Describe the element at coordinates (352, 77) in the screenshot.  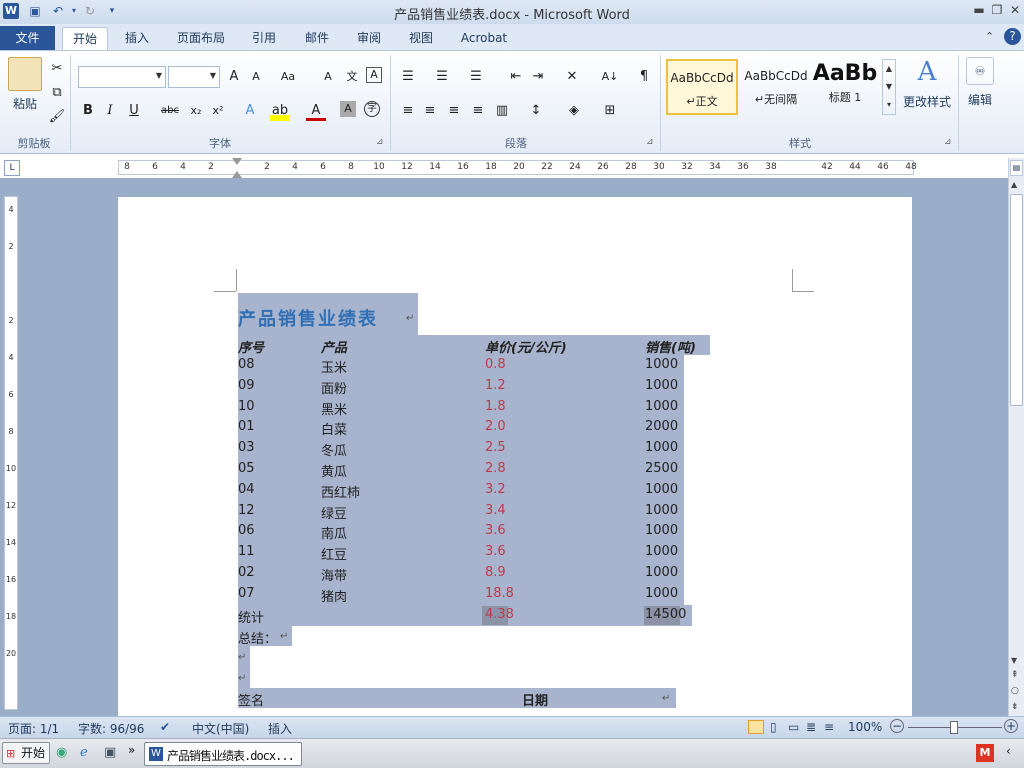
I see `phonetic-icon: 文` at that location.